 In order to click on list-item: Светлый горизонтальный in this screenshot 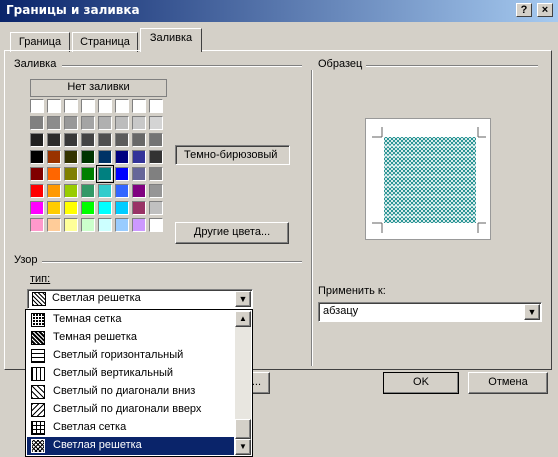, I will do `click(130, 356)`.